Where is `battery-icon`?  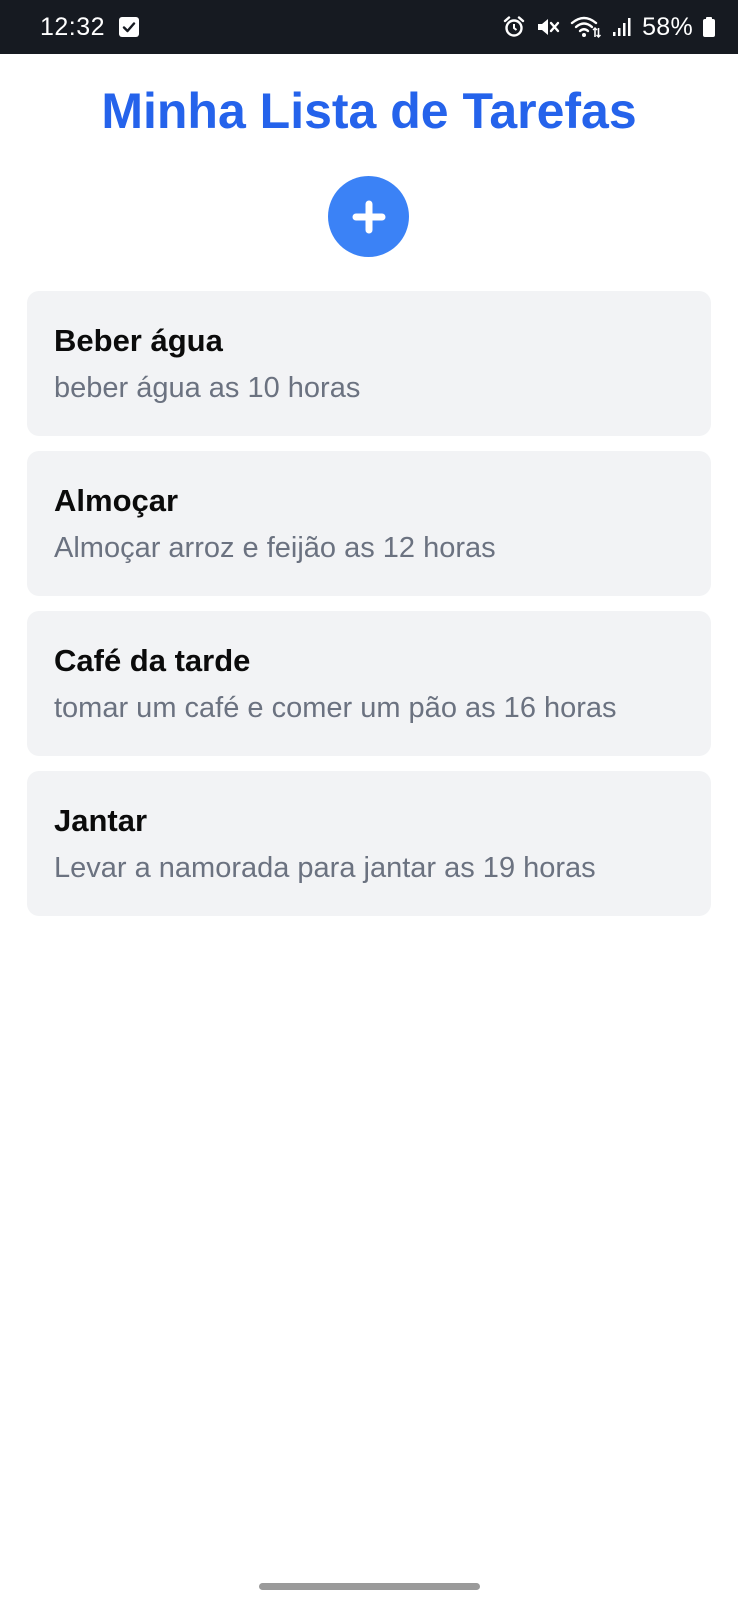 battery-icon is located at coordinates (709, 27).